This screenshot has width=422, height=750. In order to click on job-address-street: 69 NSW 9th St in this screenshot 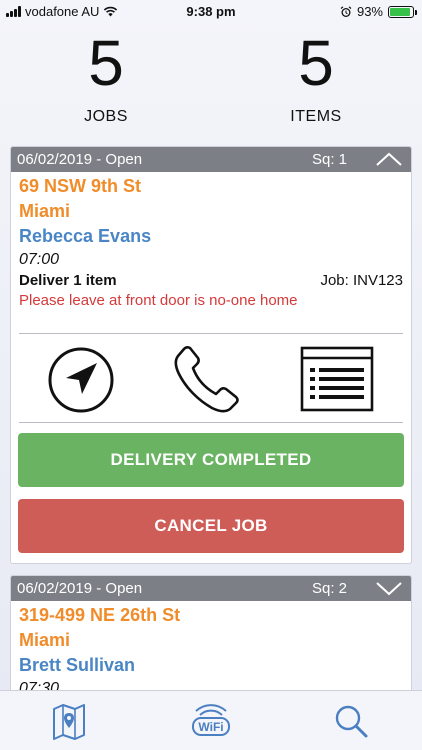, I will do `click(211, 186)`.